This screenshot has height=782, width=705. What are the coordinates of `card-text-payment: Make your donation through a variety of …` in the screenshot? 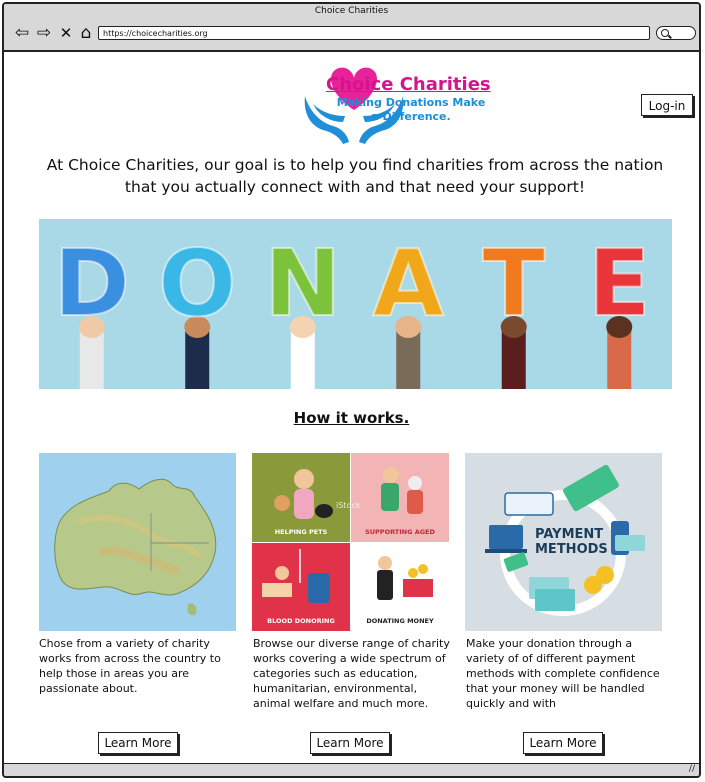 It's located at (563, 673).